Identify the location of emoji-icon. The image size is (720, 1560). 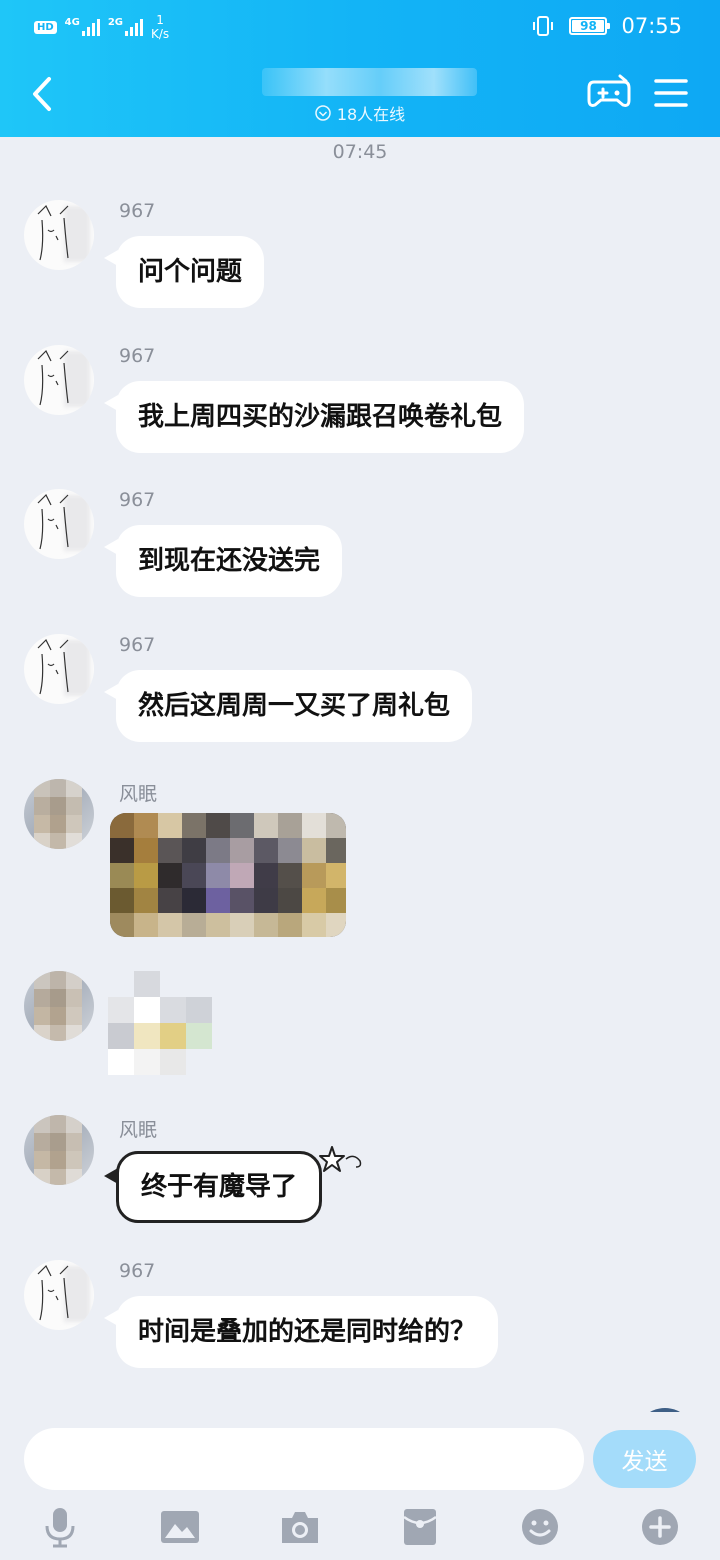
(540, 1527).